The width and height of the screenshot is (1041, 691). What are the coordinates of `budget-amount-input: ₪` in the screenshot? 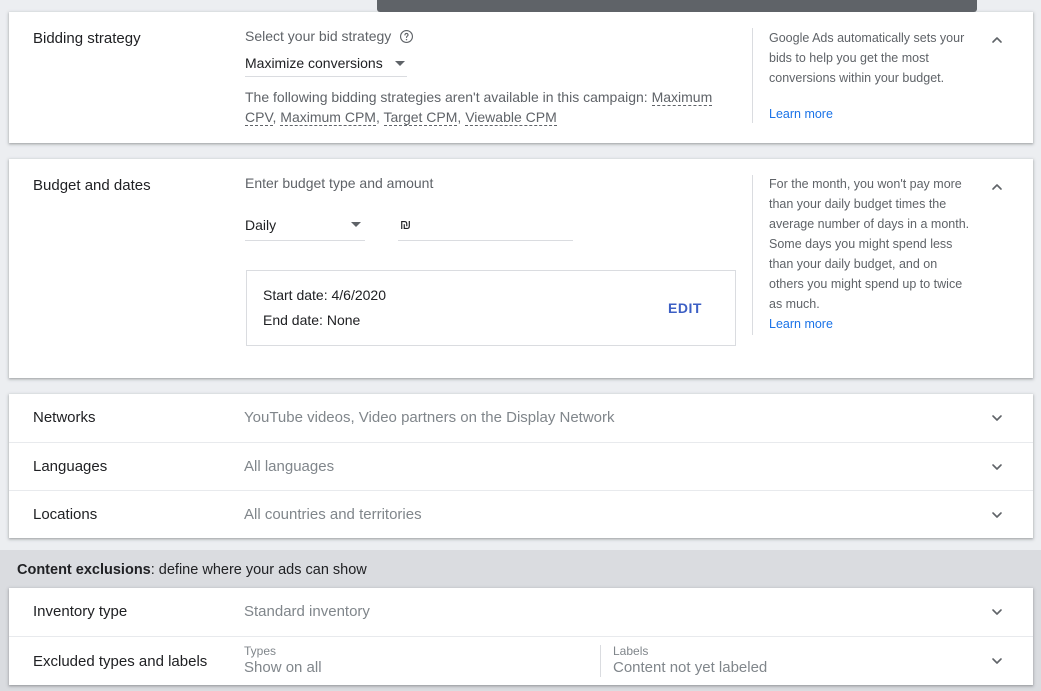 It's located at (485, 225).